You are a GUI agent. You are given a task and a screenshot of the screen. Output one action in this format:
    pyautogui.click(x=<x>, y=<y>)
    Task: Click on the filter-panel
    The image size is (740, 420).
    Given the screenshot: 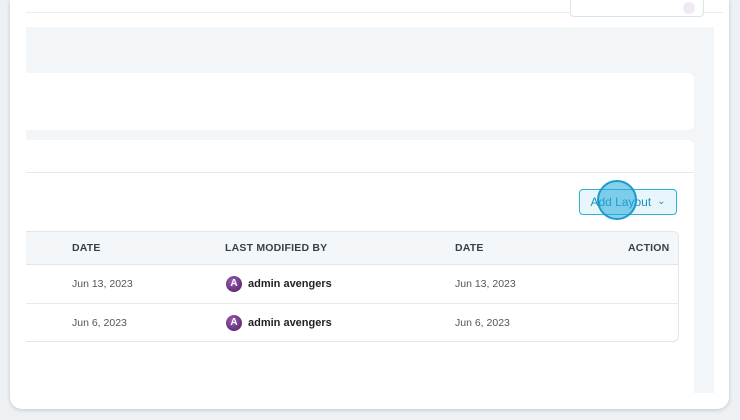 What is the action you would take?
    pyautogui.click(x=360, y=101)
    